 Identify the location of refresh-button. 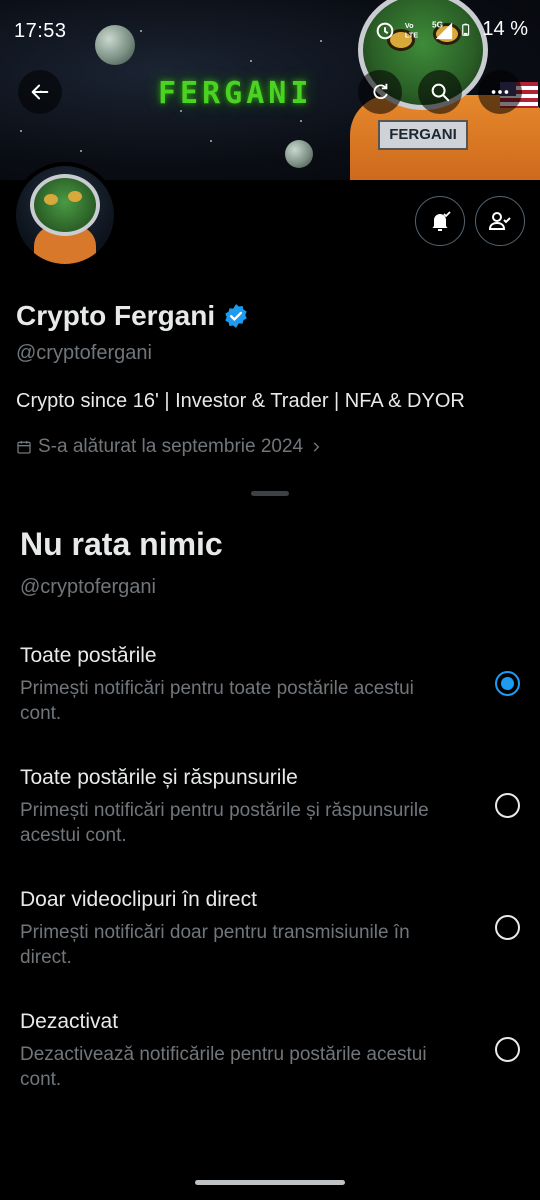
(380, 92).